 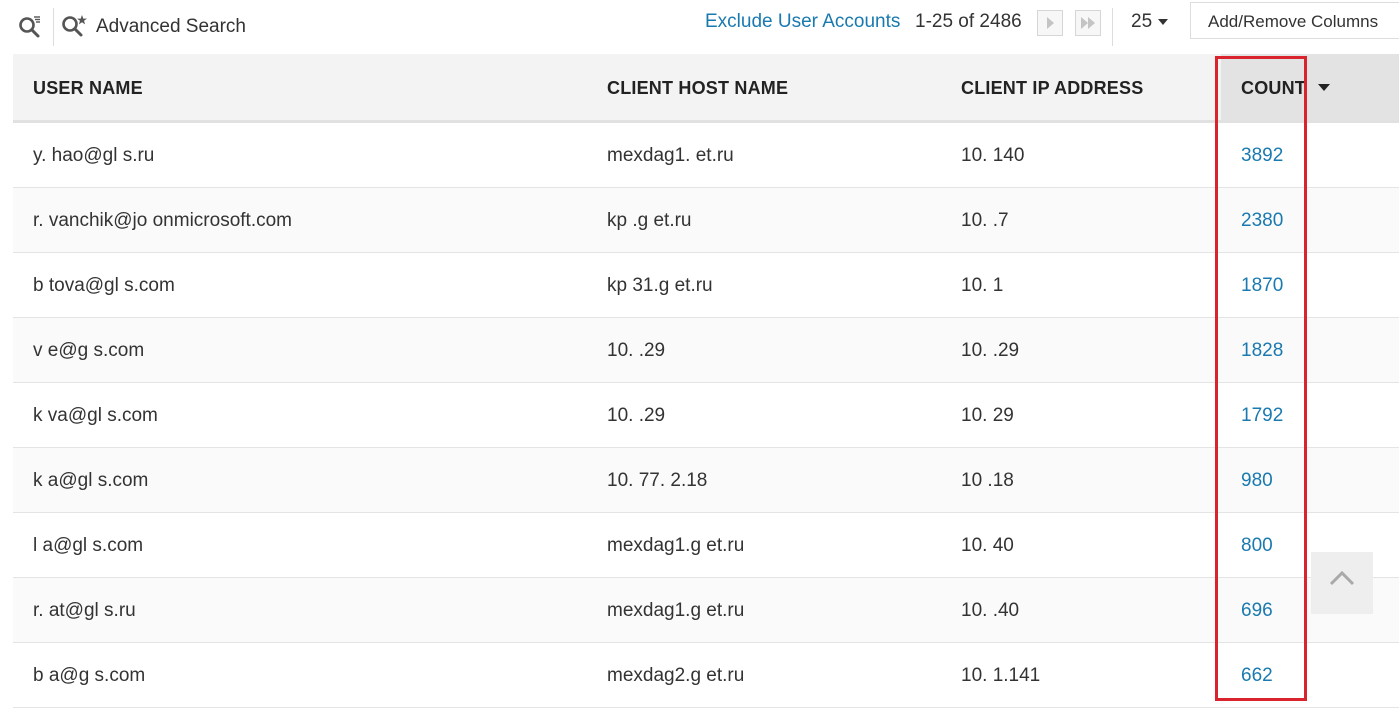 I want to click on next-page-button, so click(x=1050, y=23).